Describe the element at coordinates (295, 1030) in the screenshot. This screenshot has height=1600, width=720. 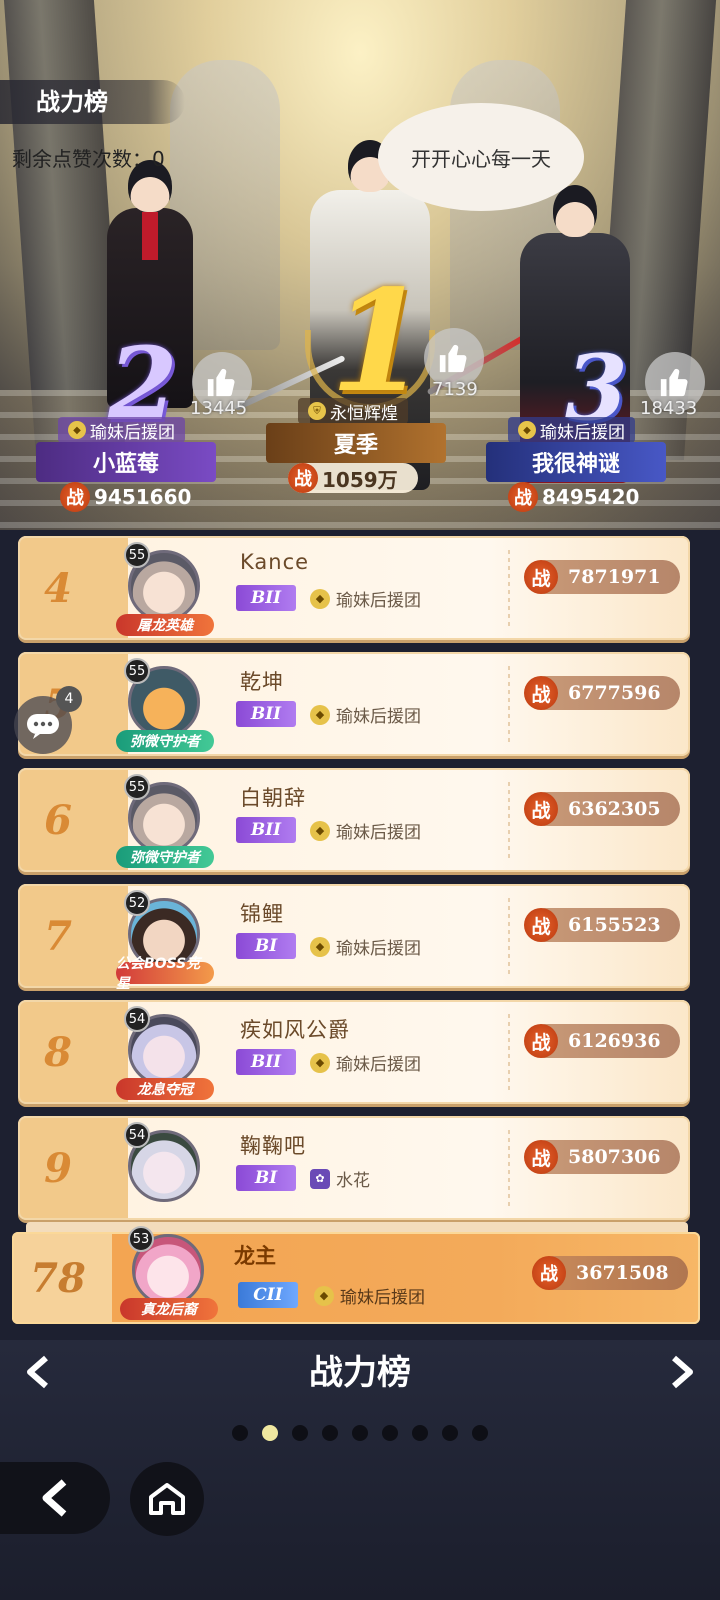
I see `player-name: 疾如风公爵` at that location.